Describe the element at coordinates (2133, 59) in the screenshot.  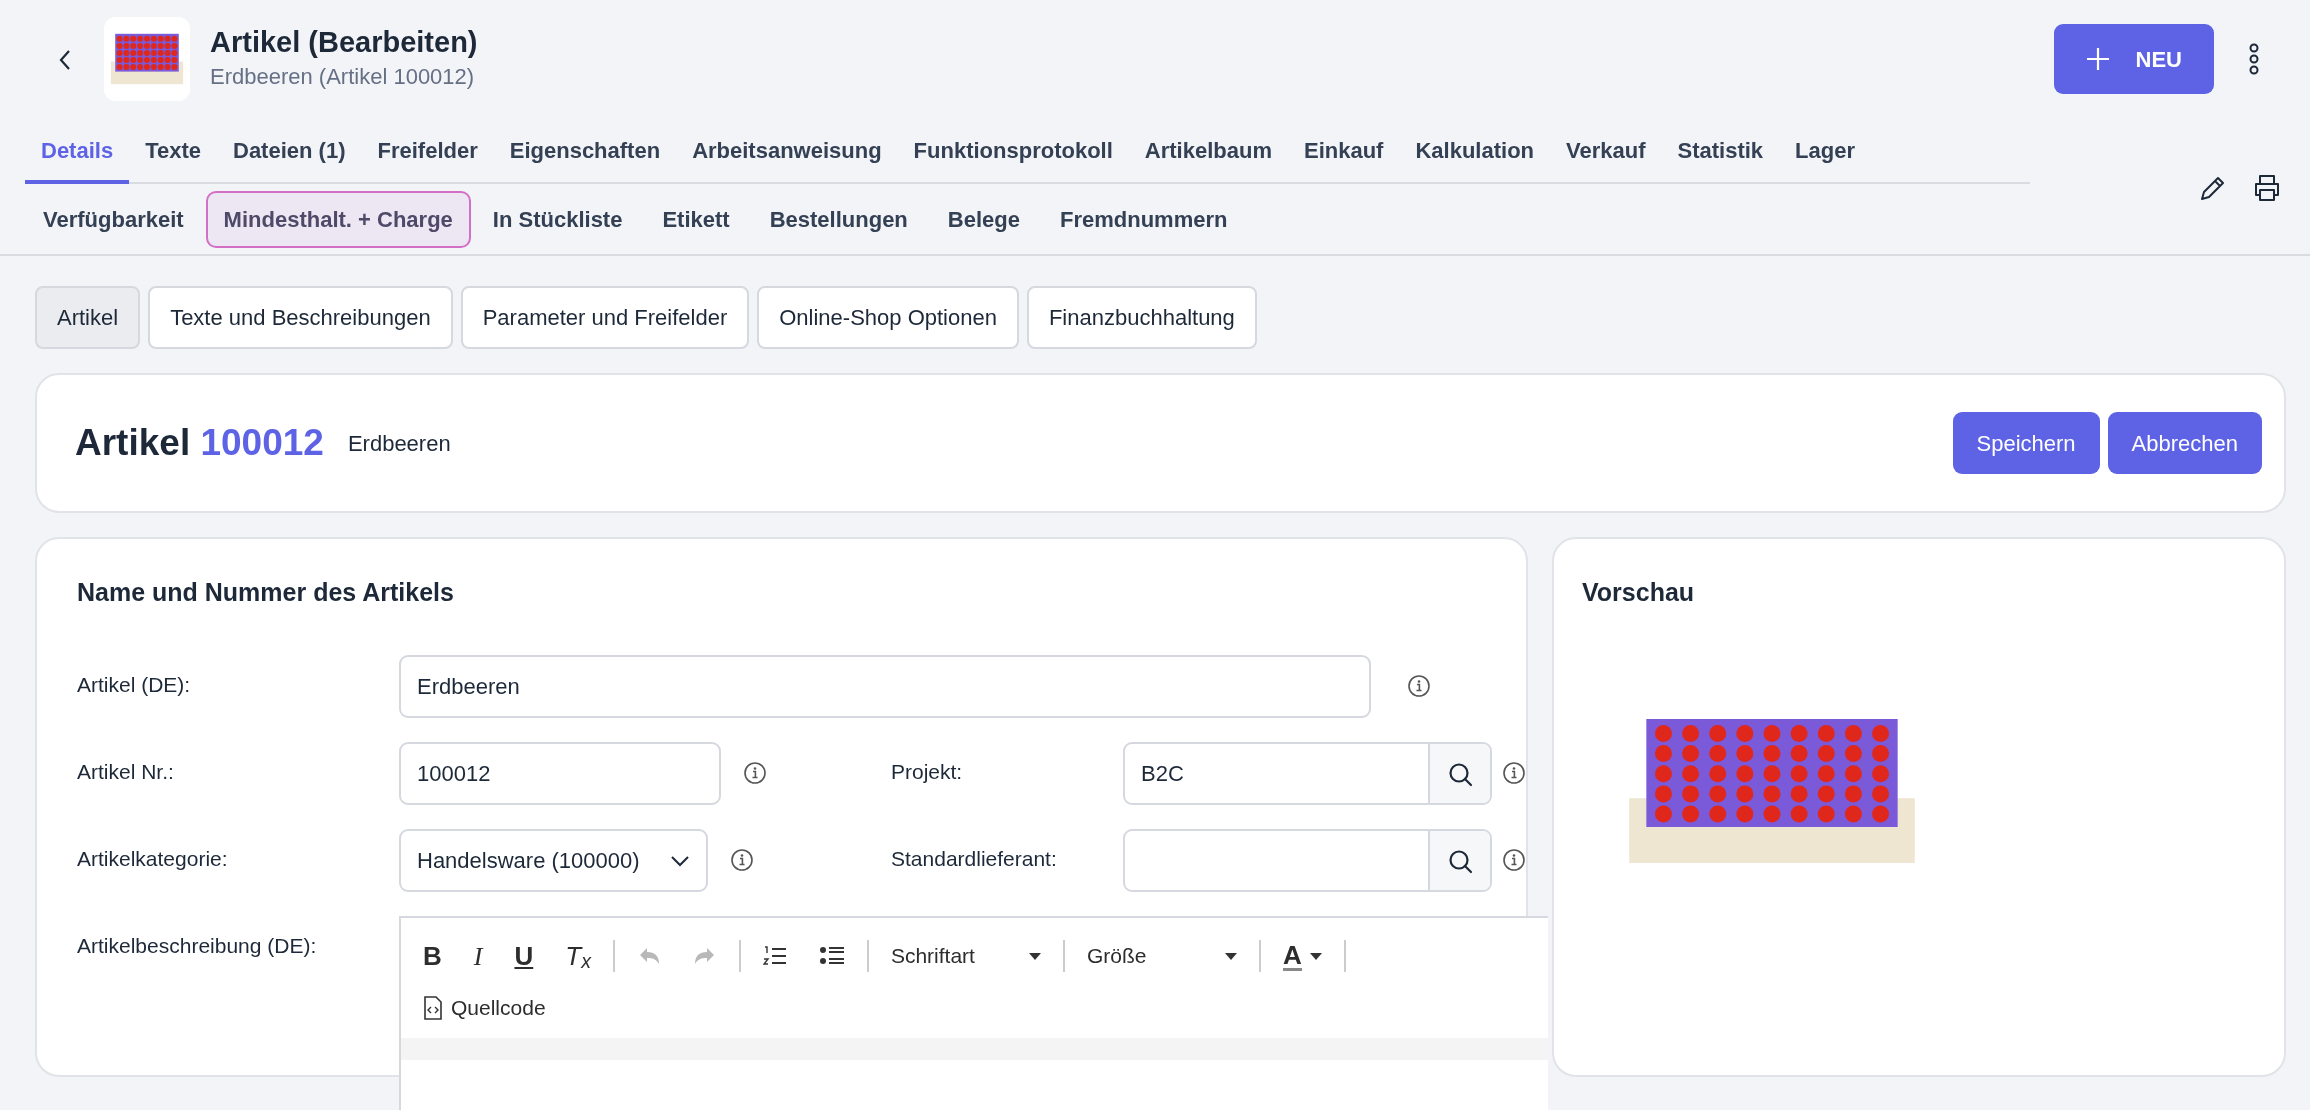
I see `new-button: NEU` at that location.